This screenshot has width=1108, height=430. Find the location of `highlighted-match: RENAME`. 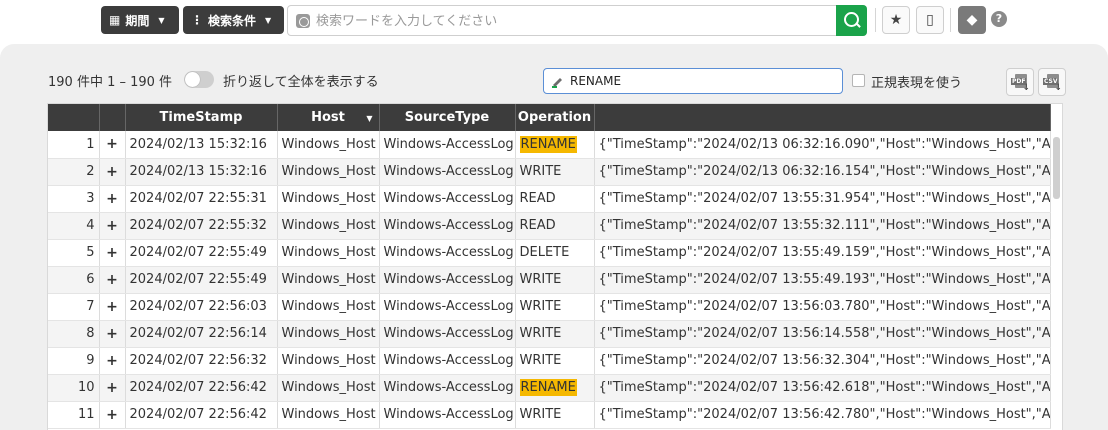

highlighted-match: RENAME is located at coordinates (548, 144).